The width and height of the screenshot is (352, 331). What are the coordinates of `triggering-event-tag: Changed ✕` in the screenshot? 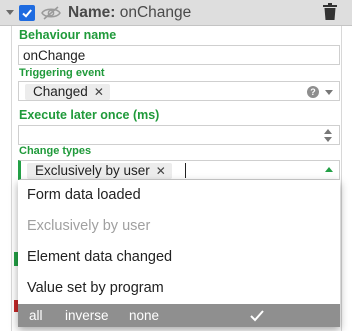 It's located at (67, 92).